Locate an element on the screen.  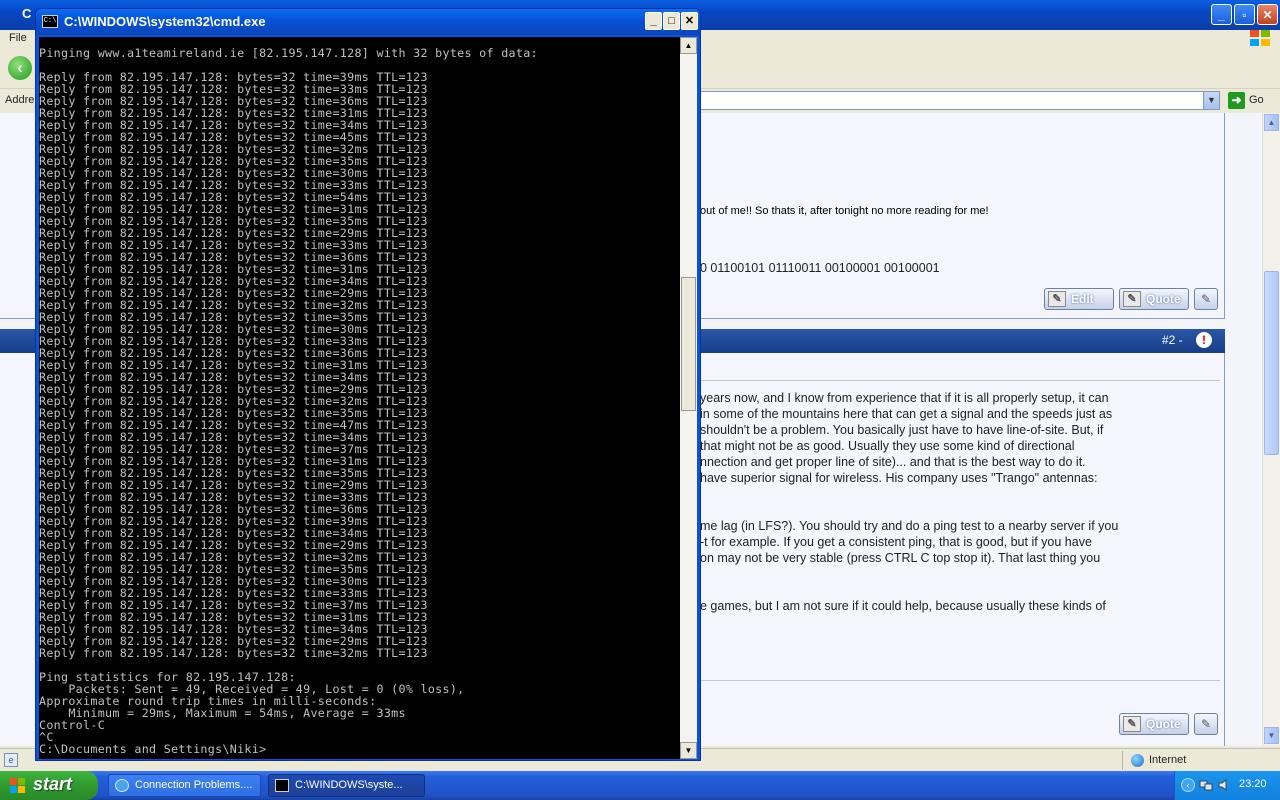
post1-binary-signature: 0 01100101 01110011 00100001 00100001 is located at coordinates (820, 268).